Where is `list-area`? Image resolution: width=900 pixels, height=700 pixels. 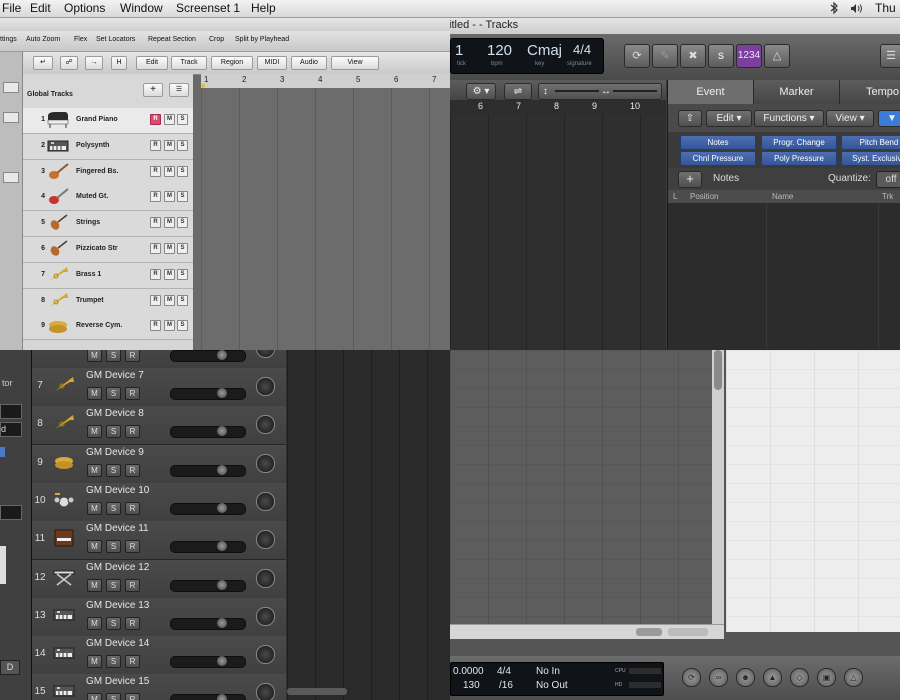
list-area is located at coordinates (813, 491).